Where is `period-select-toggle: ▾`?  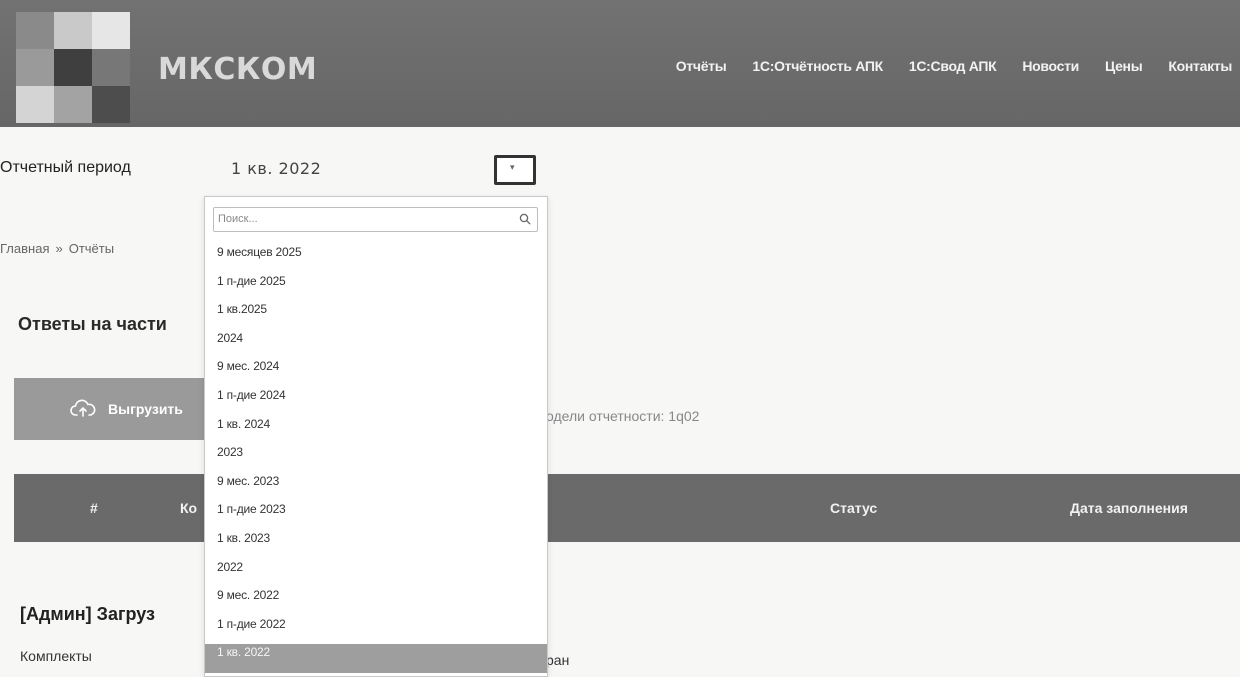
period-select-toggle: ▾ is located at coordinates (515, 170).